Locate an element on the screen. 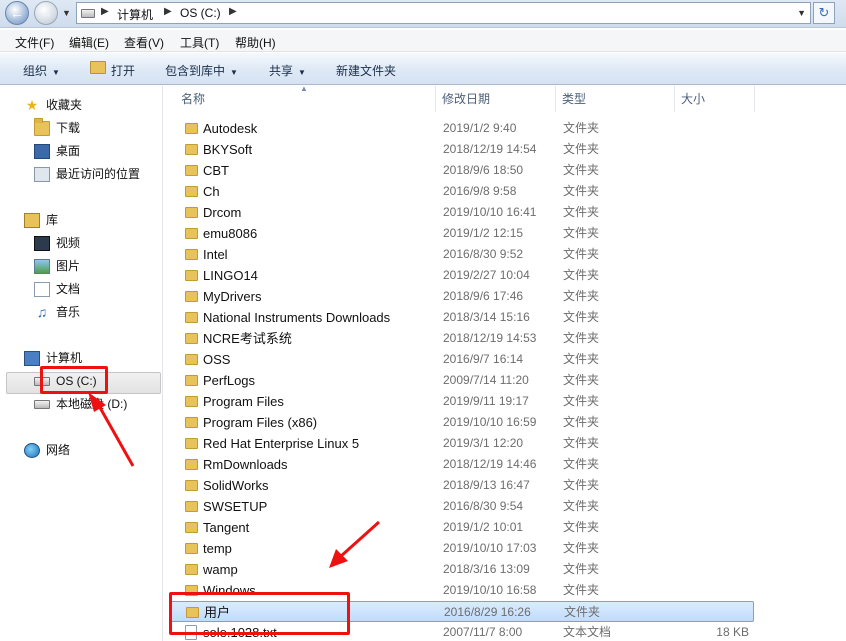  column-header-modified: 修改日期 is located at coordinates (496, 99).